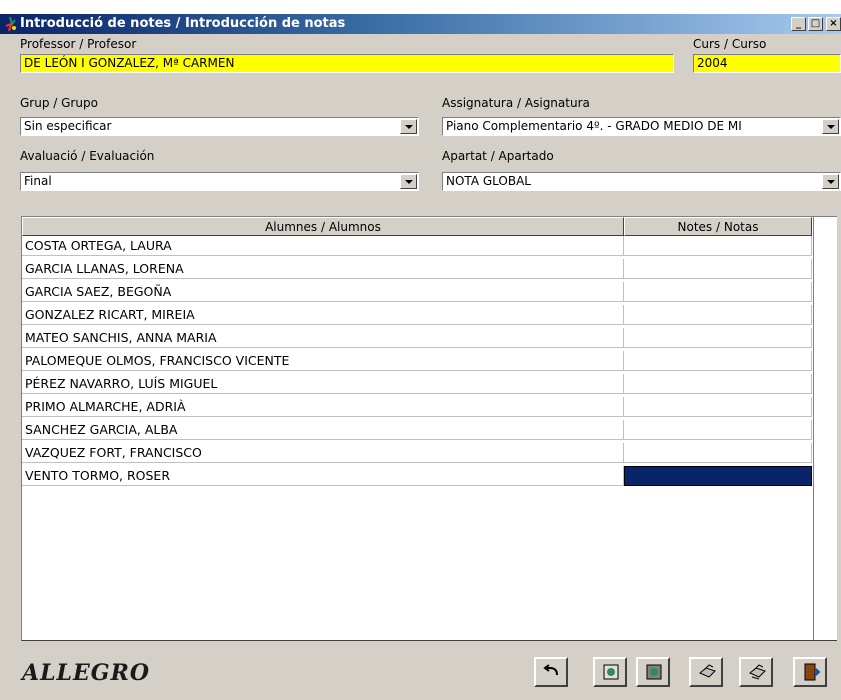 This screenshot has height=700, width=841. Describe the element at coordinates (516, 103) in the screenshot. I see `assignatura-label: Assignatura / Asignatura` at that location.